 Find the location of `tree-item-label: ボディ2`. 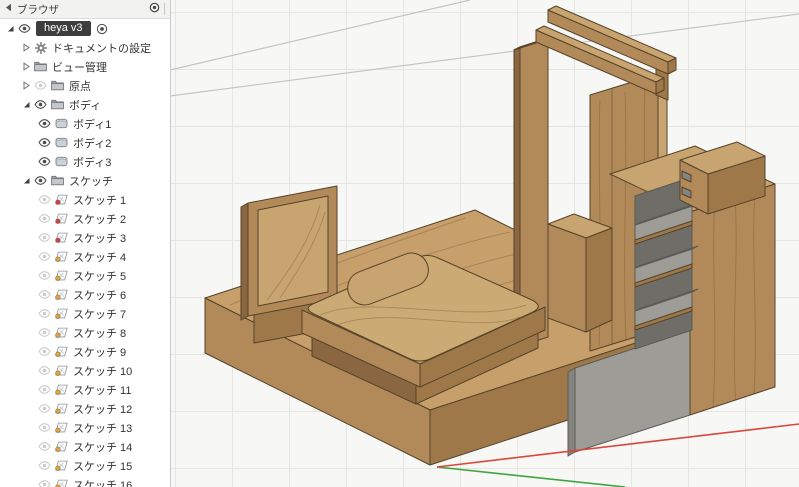

tree-item-label: ボディ2 is located at coordinates (92, 143).